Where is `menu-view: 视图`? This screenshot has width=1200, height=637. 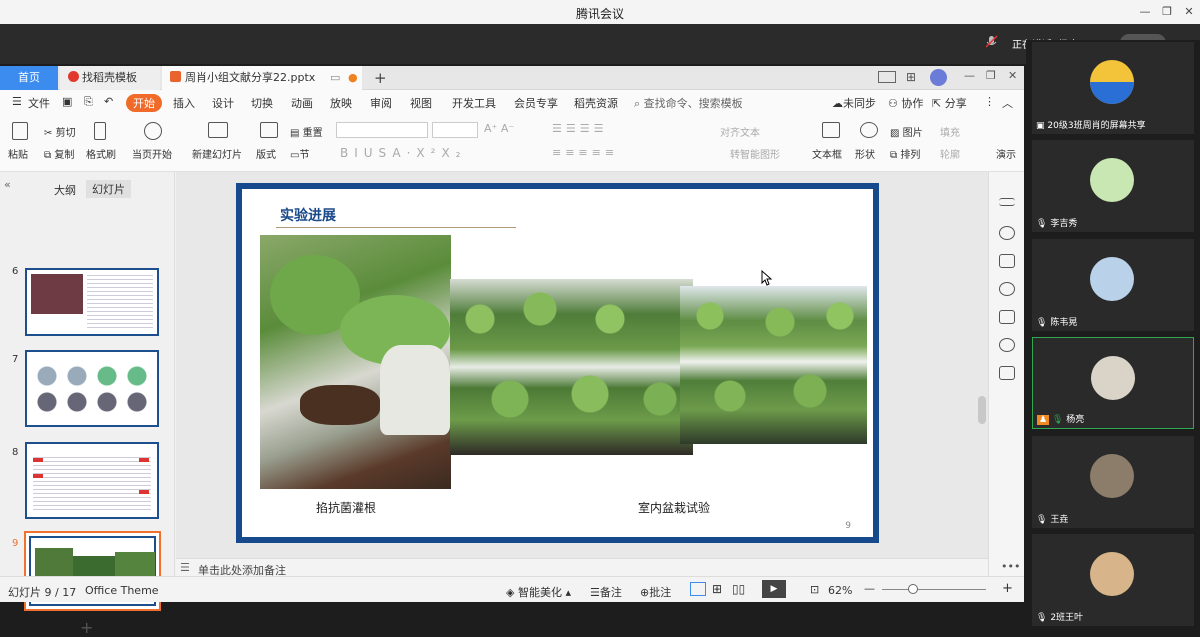
menu-view: 视图 is located at coordinates (421, 103).